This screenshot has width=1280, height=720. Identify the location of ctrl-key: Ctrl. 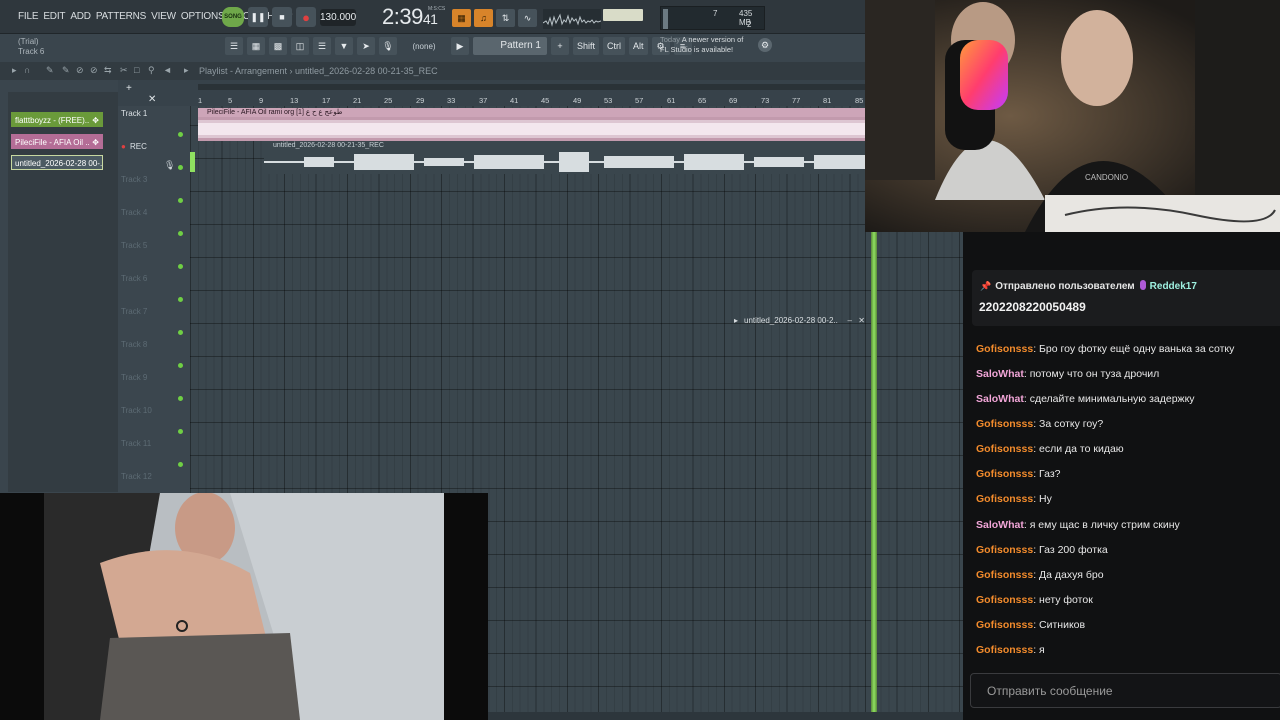
(614, 46).